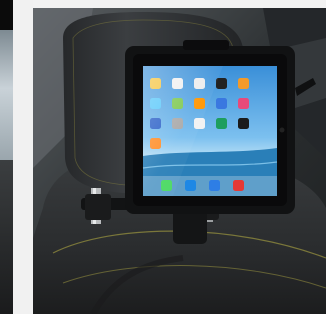 The height and width of the screenshot is (314, 326). I want to click on newsstand-icon, so click(221, 123).